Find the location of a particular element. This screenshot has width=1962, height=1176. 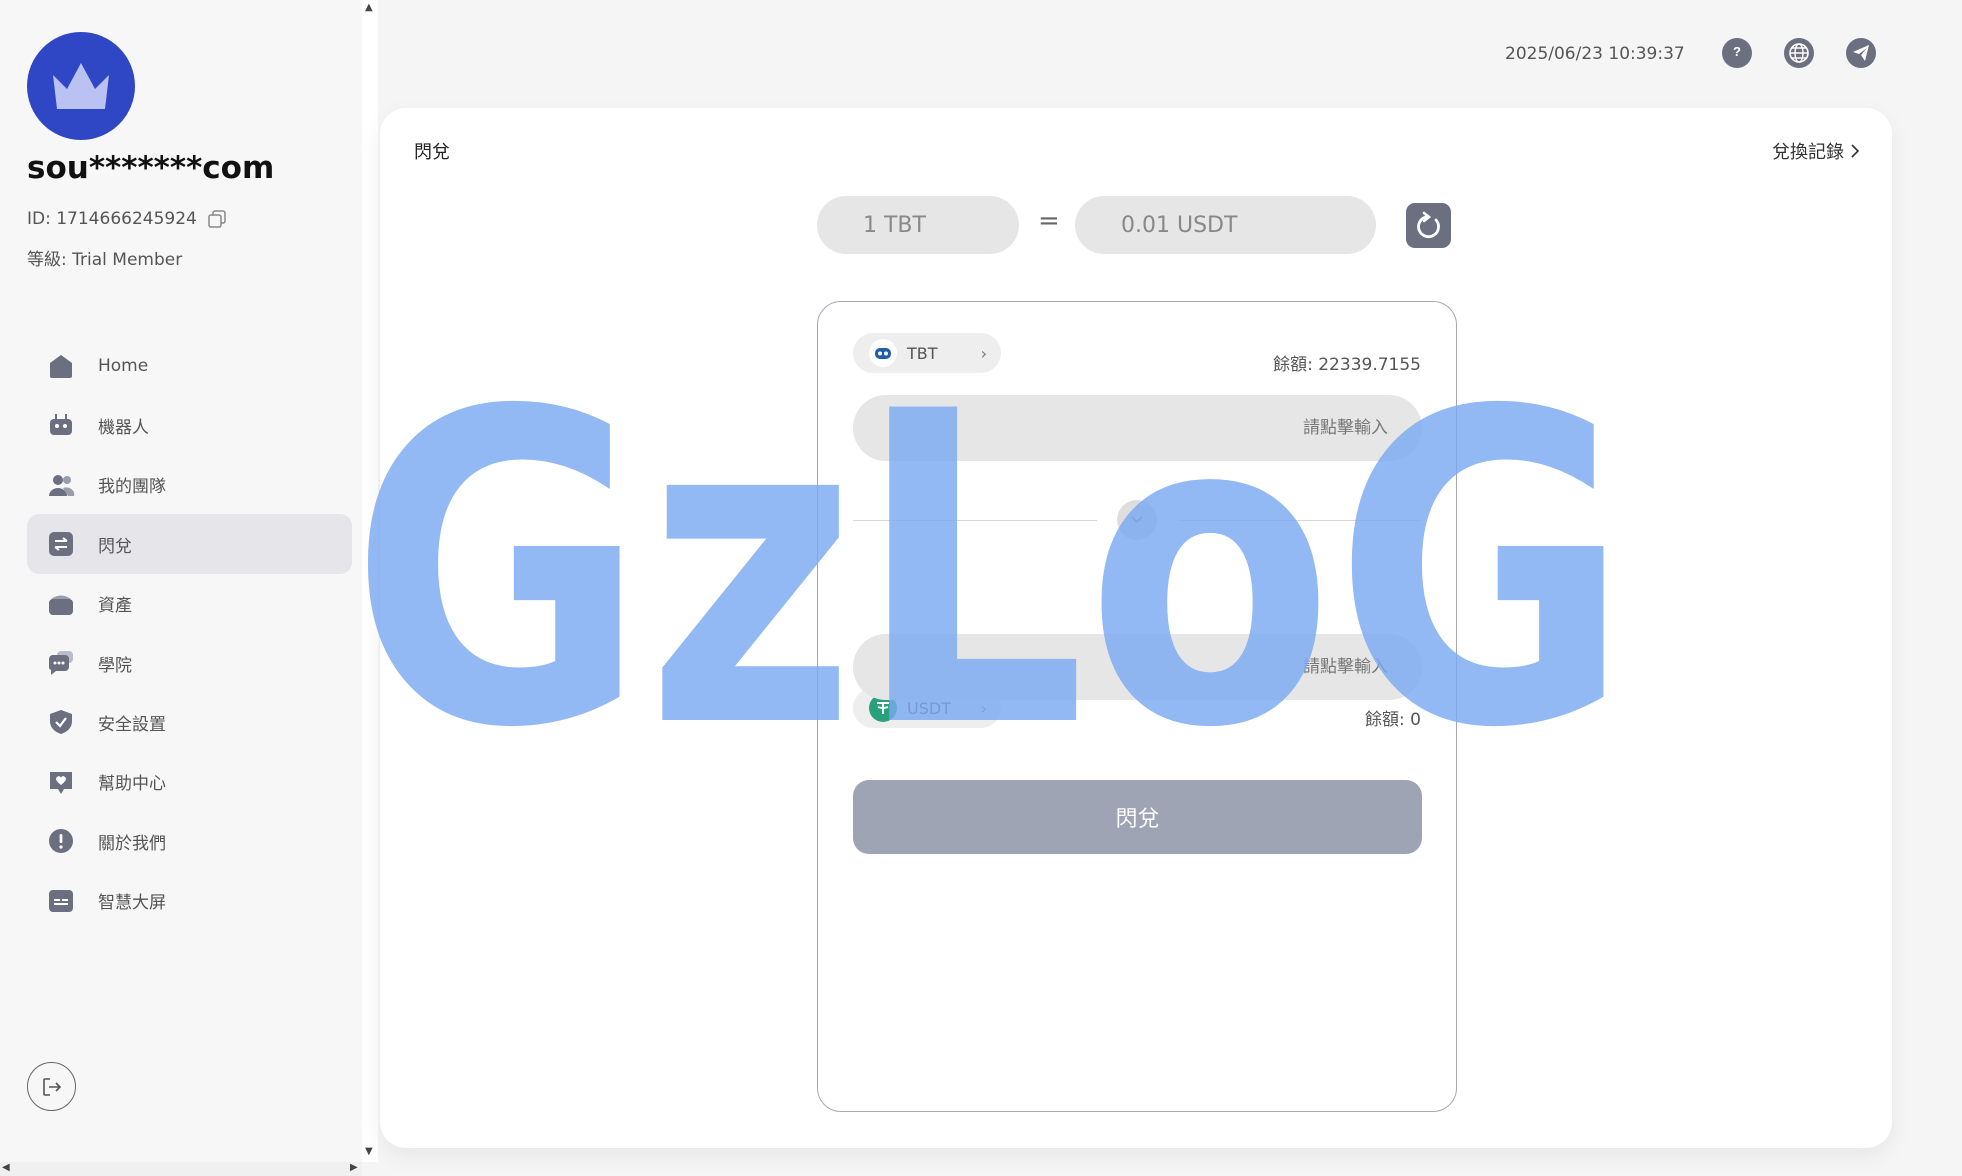

member-level: 等級: Trial Member is located at coordinates (105, 260).